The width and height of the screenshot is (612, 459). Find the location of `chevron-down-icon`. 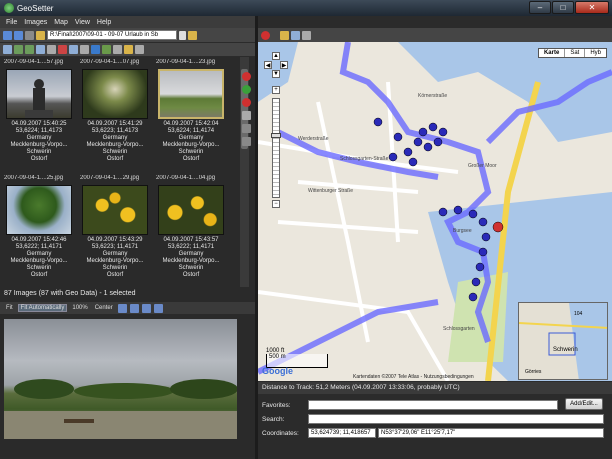

chevron-down-icon is located at coordinates (182, 35).